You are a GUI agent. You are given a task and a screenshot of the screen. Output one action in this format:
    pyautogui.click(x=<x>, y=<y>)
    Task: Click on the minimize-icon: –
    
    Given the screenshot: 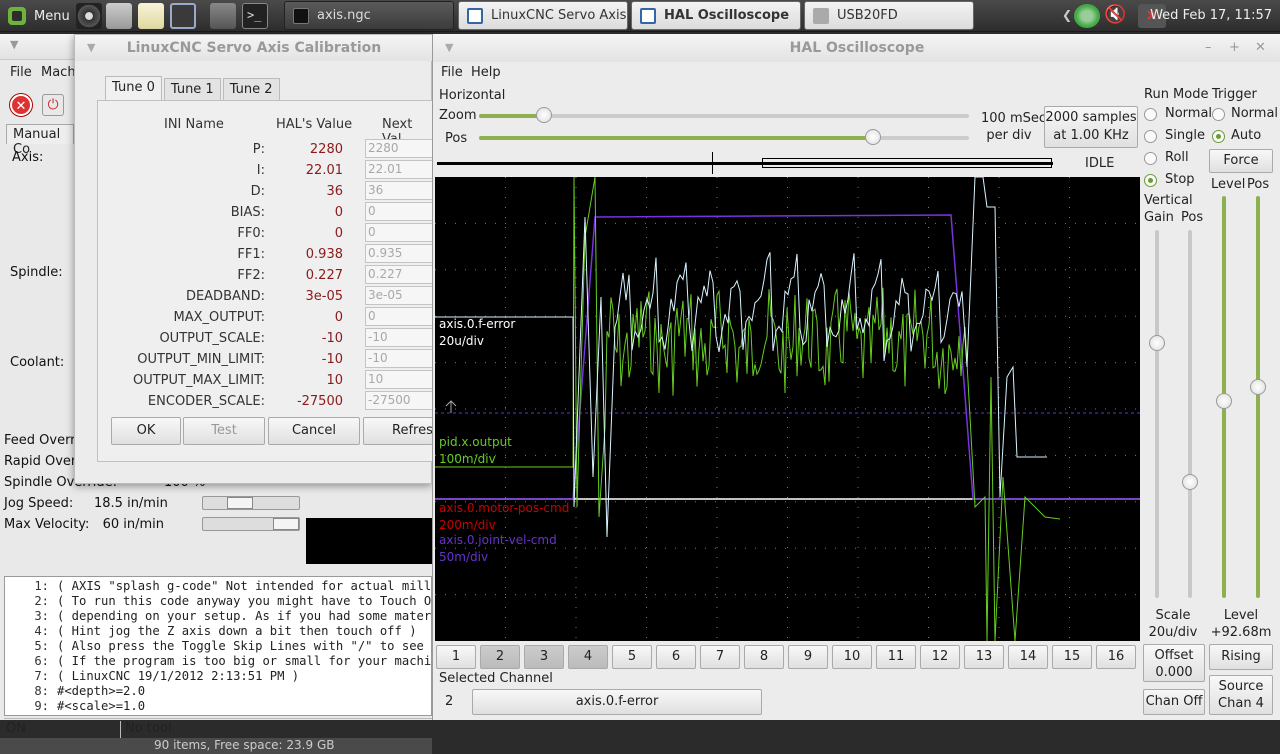 What is the action you would take?
    pyautogui.click(x=1208, y=47)
    